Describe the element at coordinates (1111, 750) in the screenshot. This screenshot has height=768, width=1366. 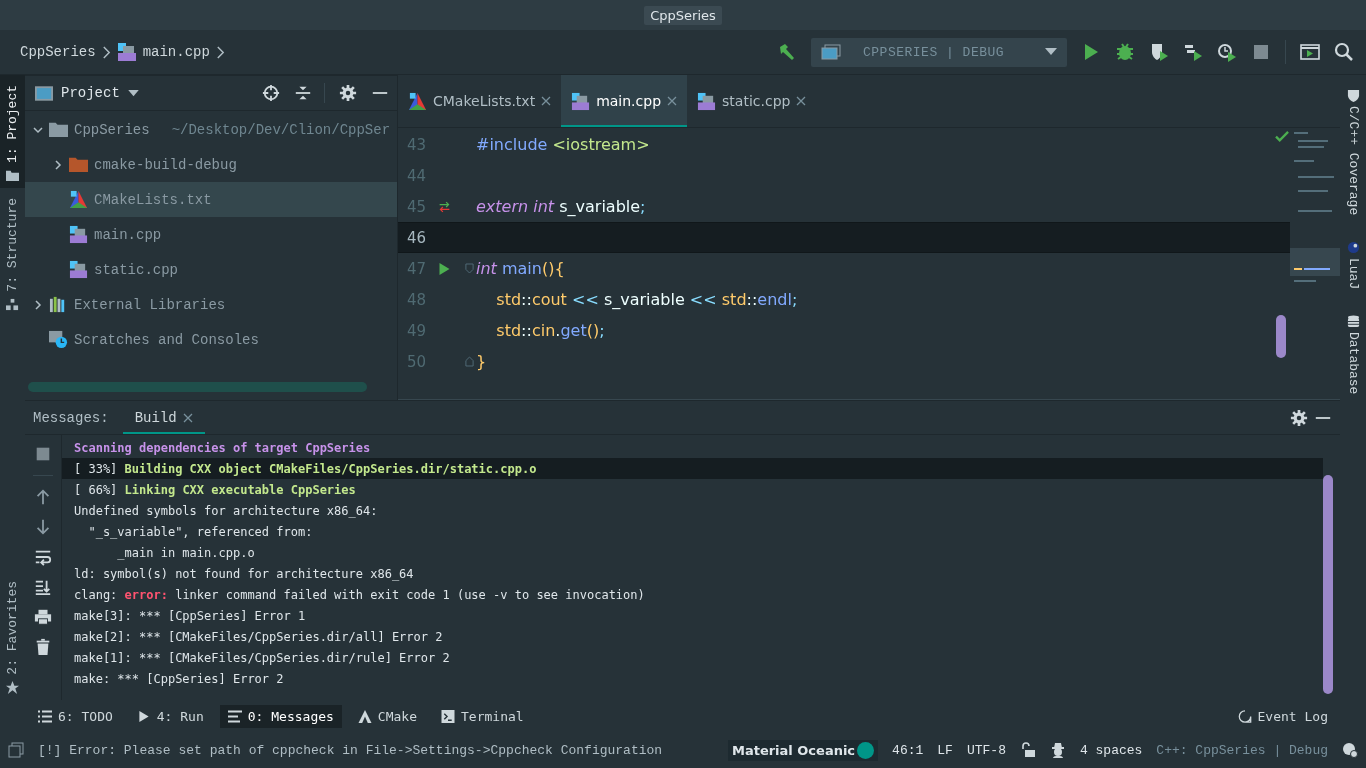
I see `indent-setting: 4 spaces` at that location.